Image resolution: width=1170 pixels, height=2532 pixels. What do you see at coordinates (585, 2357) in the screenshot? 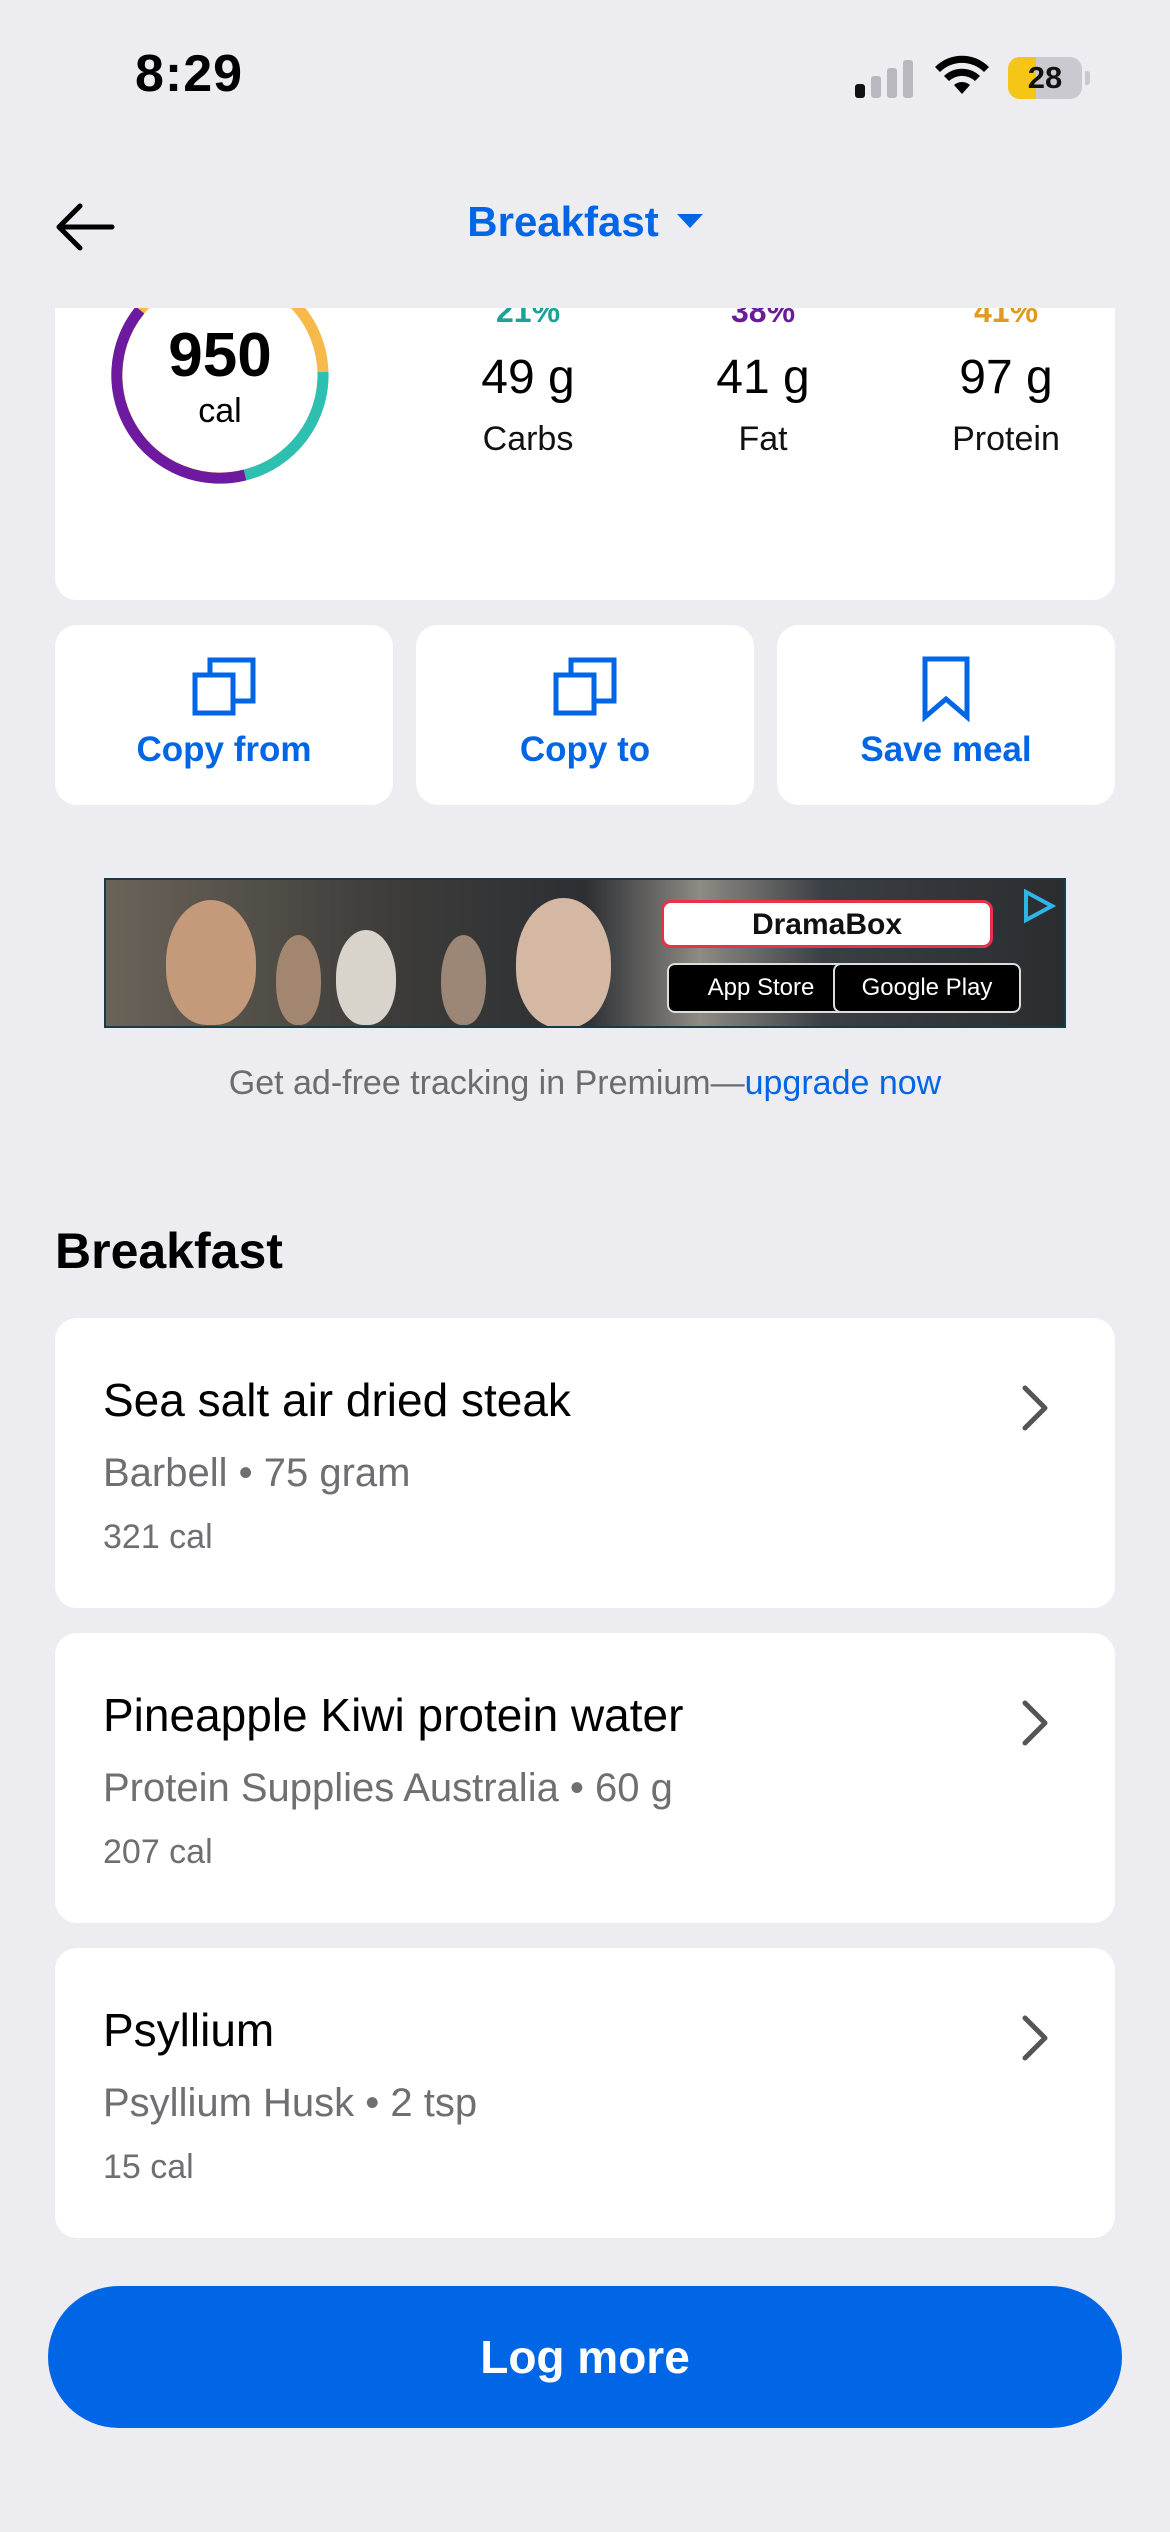
I see `log-more-button: Log more` at bounding box center [585, 2357].